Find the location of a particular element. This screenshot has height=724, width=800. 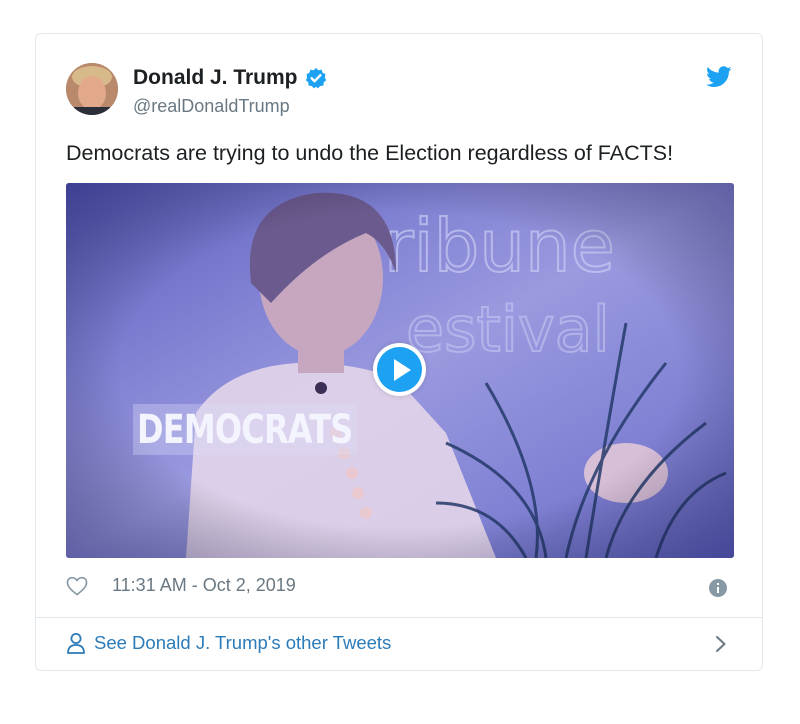

play-button is located at coordinates (399, 369).